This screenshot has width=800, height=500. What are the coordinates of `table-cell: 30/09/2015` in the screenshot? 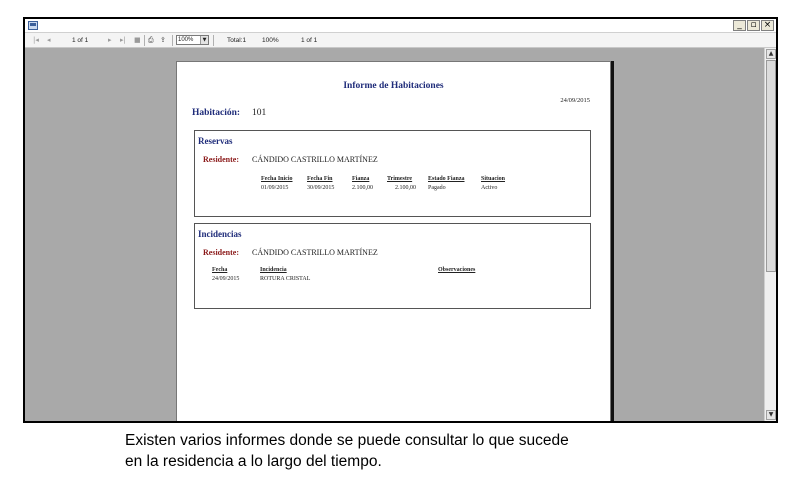 It's located at (321, 188).